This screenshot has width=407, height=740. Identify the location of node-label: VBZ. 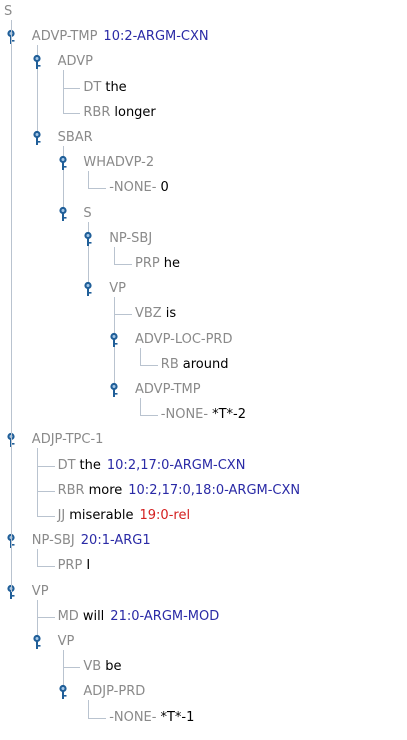
(148, 314).